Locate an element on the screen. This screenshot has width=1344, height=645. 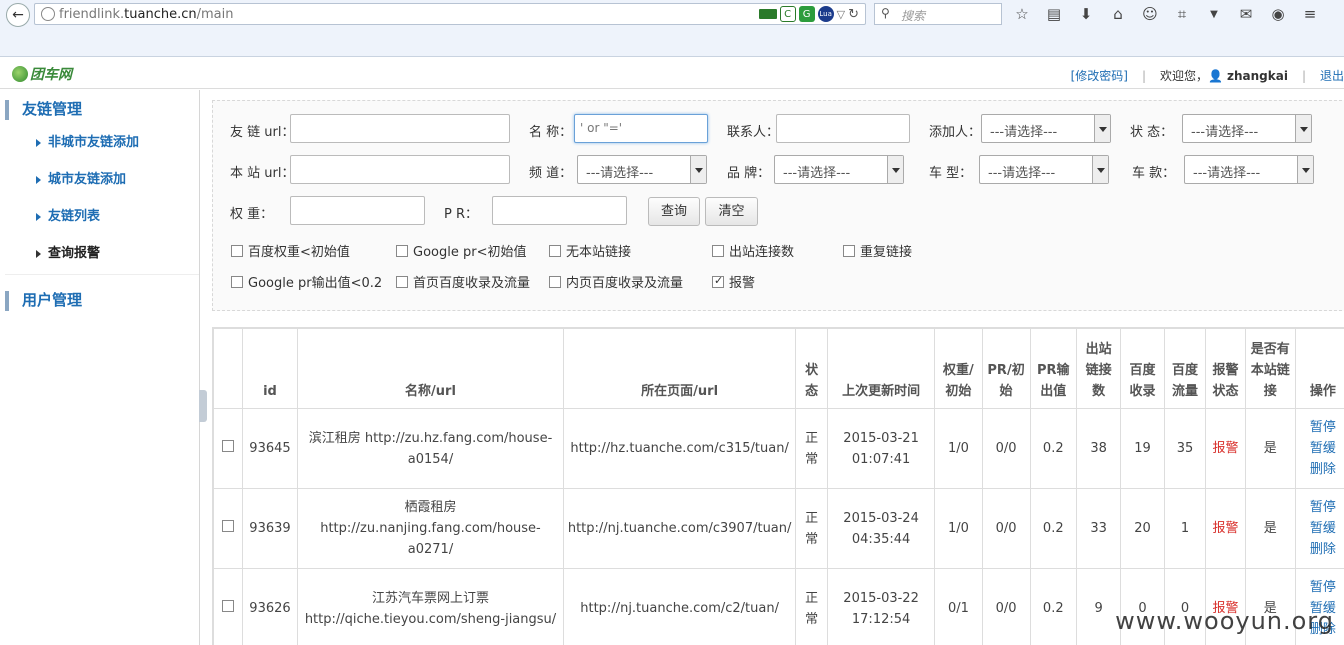
brand-label: 品 牌： is located at coordinates (749, 173).